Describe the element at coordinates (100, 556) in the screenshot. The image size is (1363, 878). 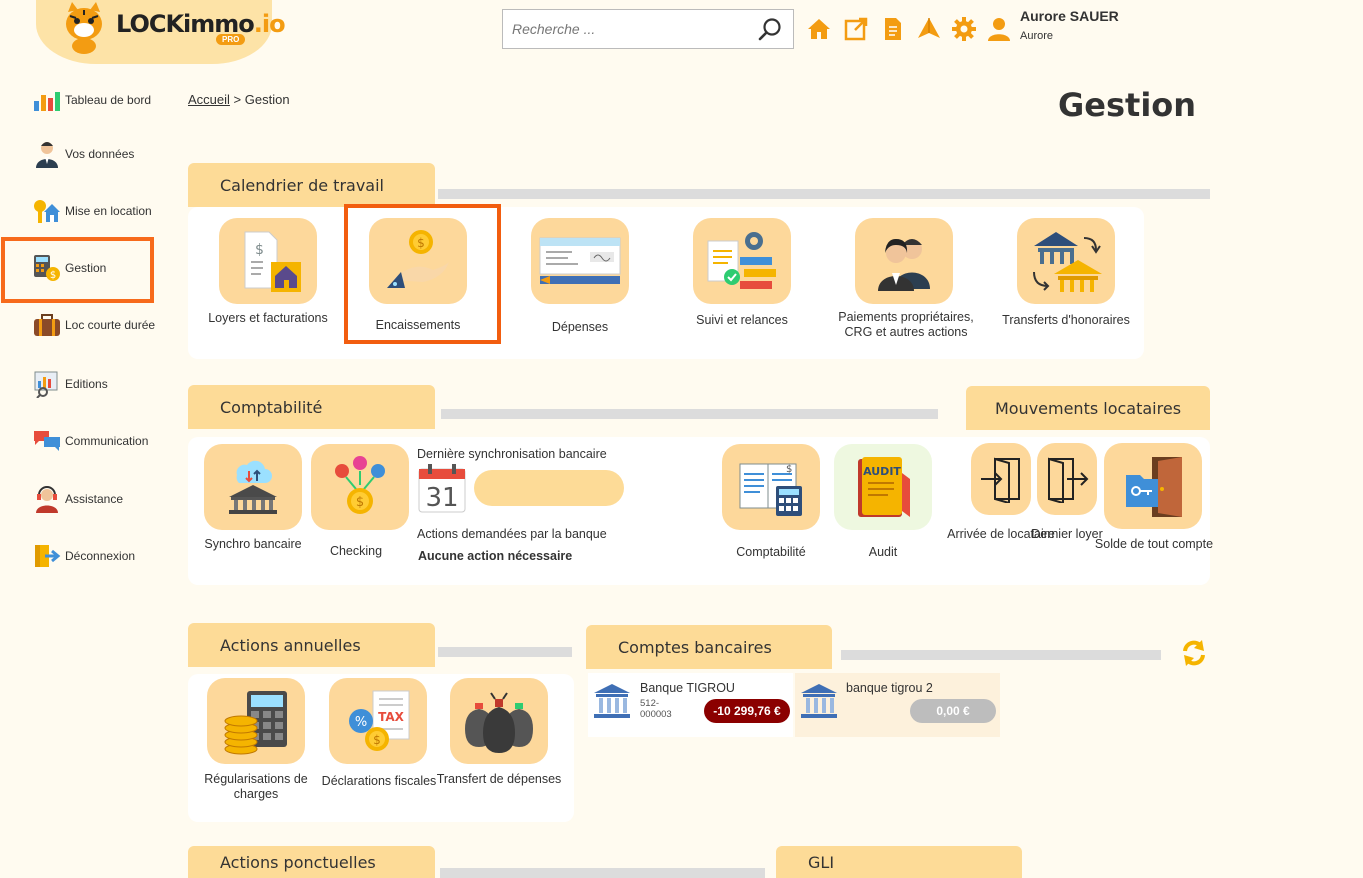
I see `sidebar-item-label: Déconnexion` at that location.